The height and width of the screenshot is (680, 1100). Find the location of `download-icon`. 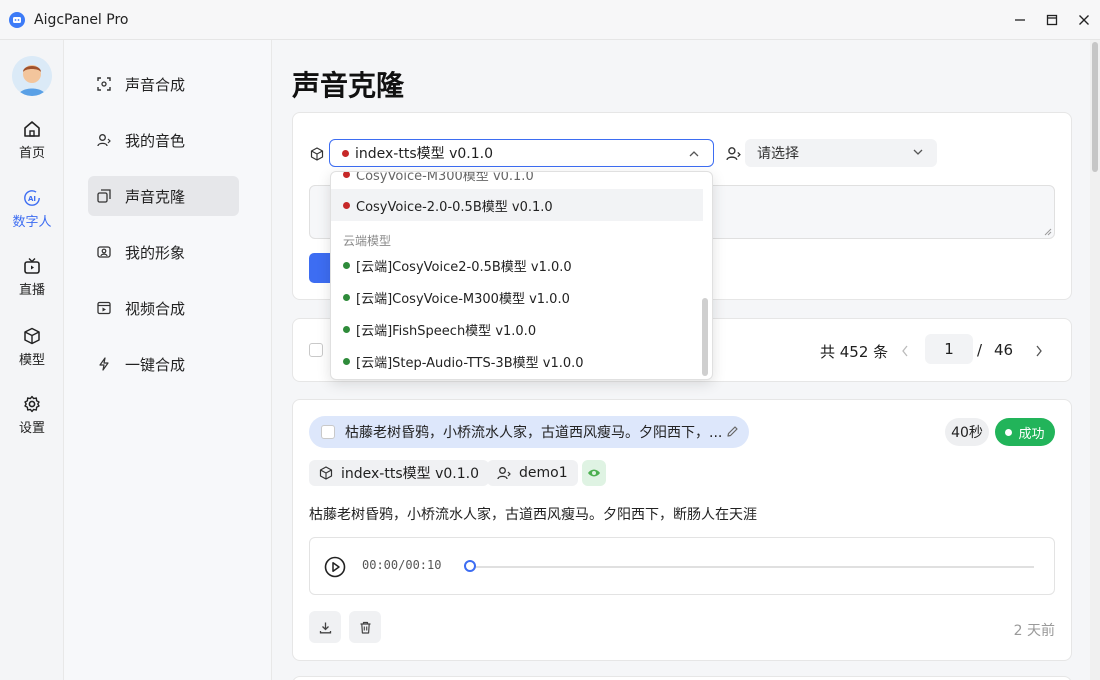

download-icon is located at coordinates (325, 627).